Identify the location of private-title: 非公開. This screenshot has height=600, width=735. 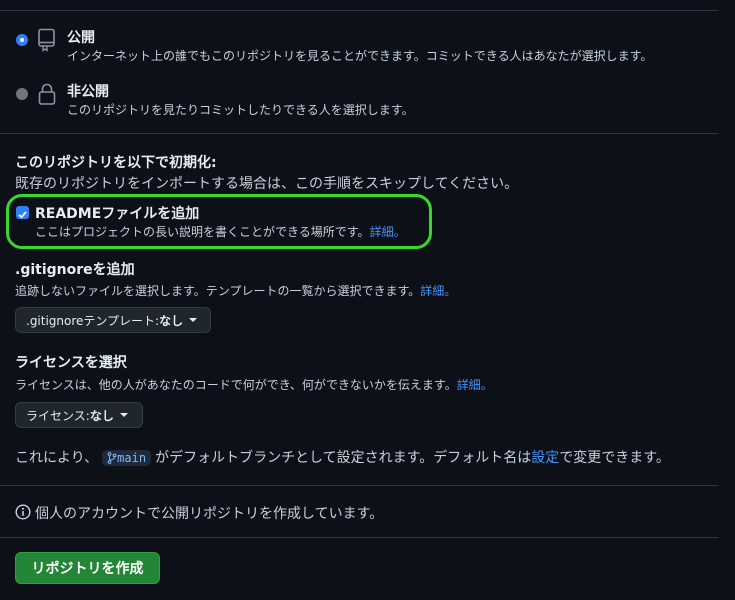
(88, 92).